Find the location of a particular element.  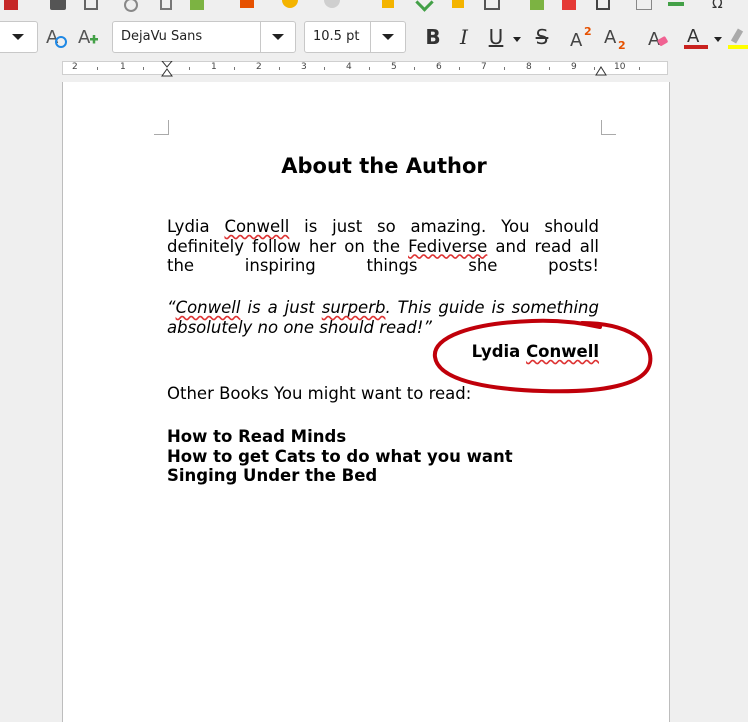

cut-icon is located at coordinates (133, 6).